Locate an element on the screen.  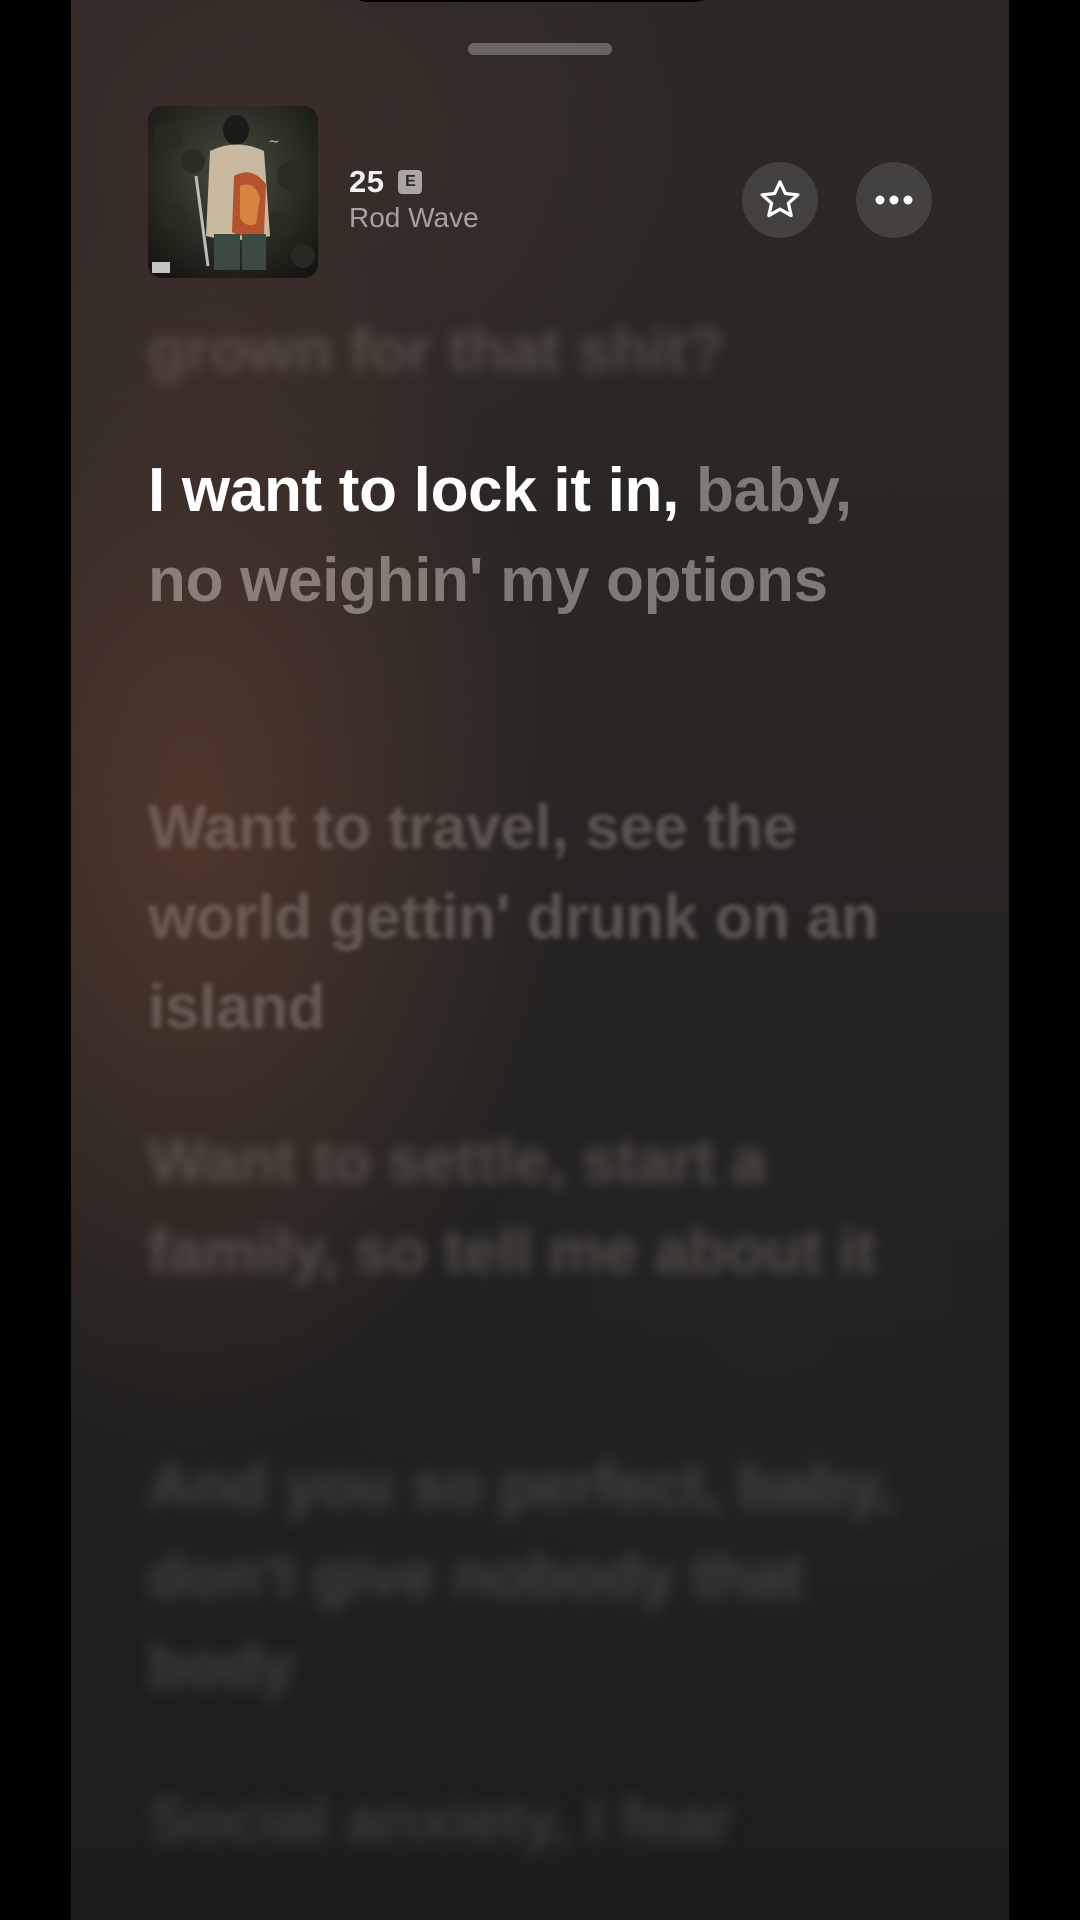
star-icon is located at coordinates (780, 199).